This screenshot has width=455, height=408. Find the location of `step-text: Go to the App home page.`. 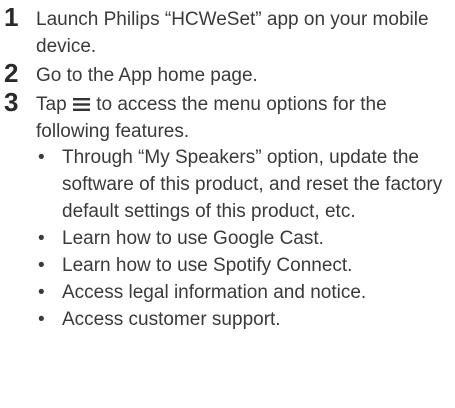

step-text: Go to the App home page. is located at coordinates (147, 75).